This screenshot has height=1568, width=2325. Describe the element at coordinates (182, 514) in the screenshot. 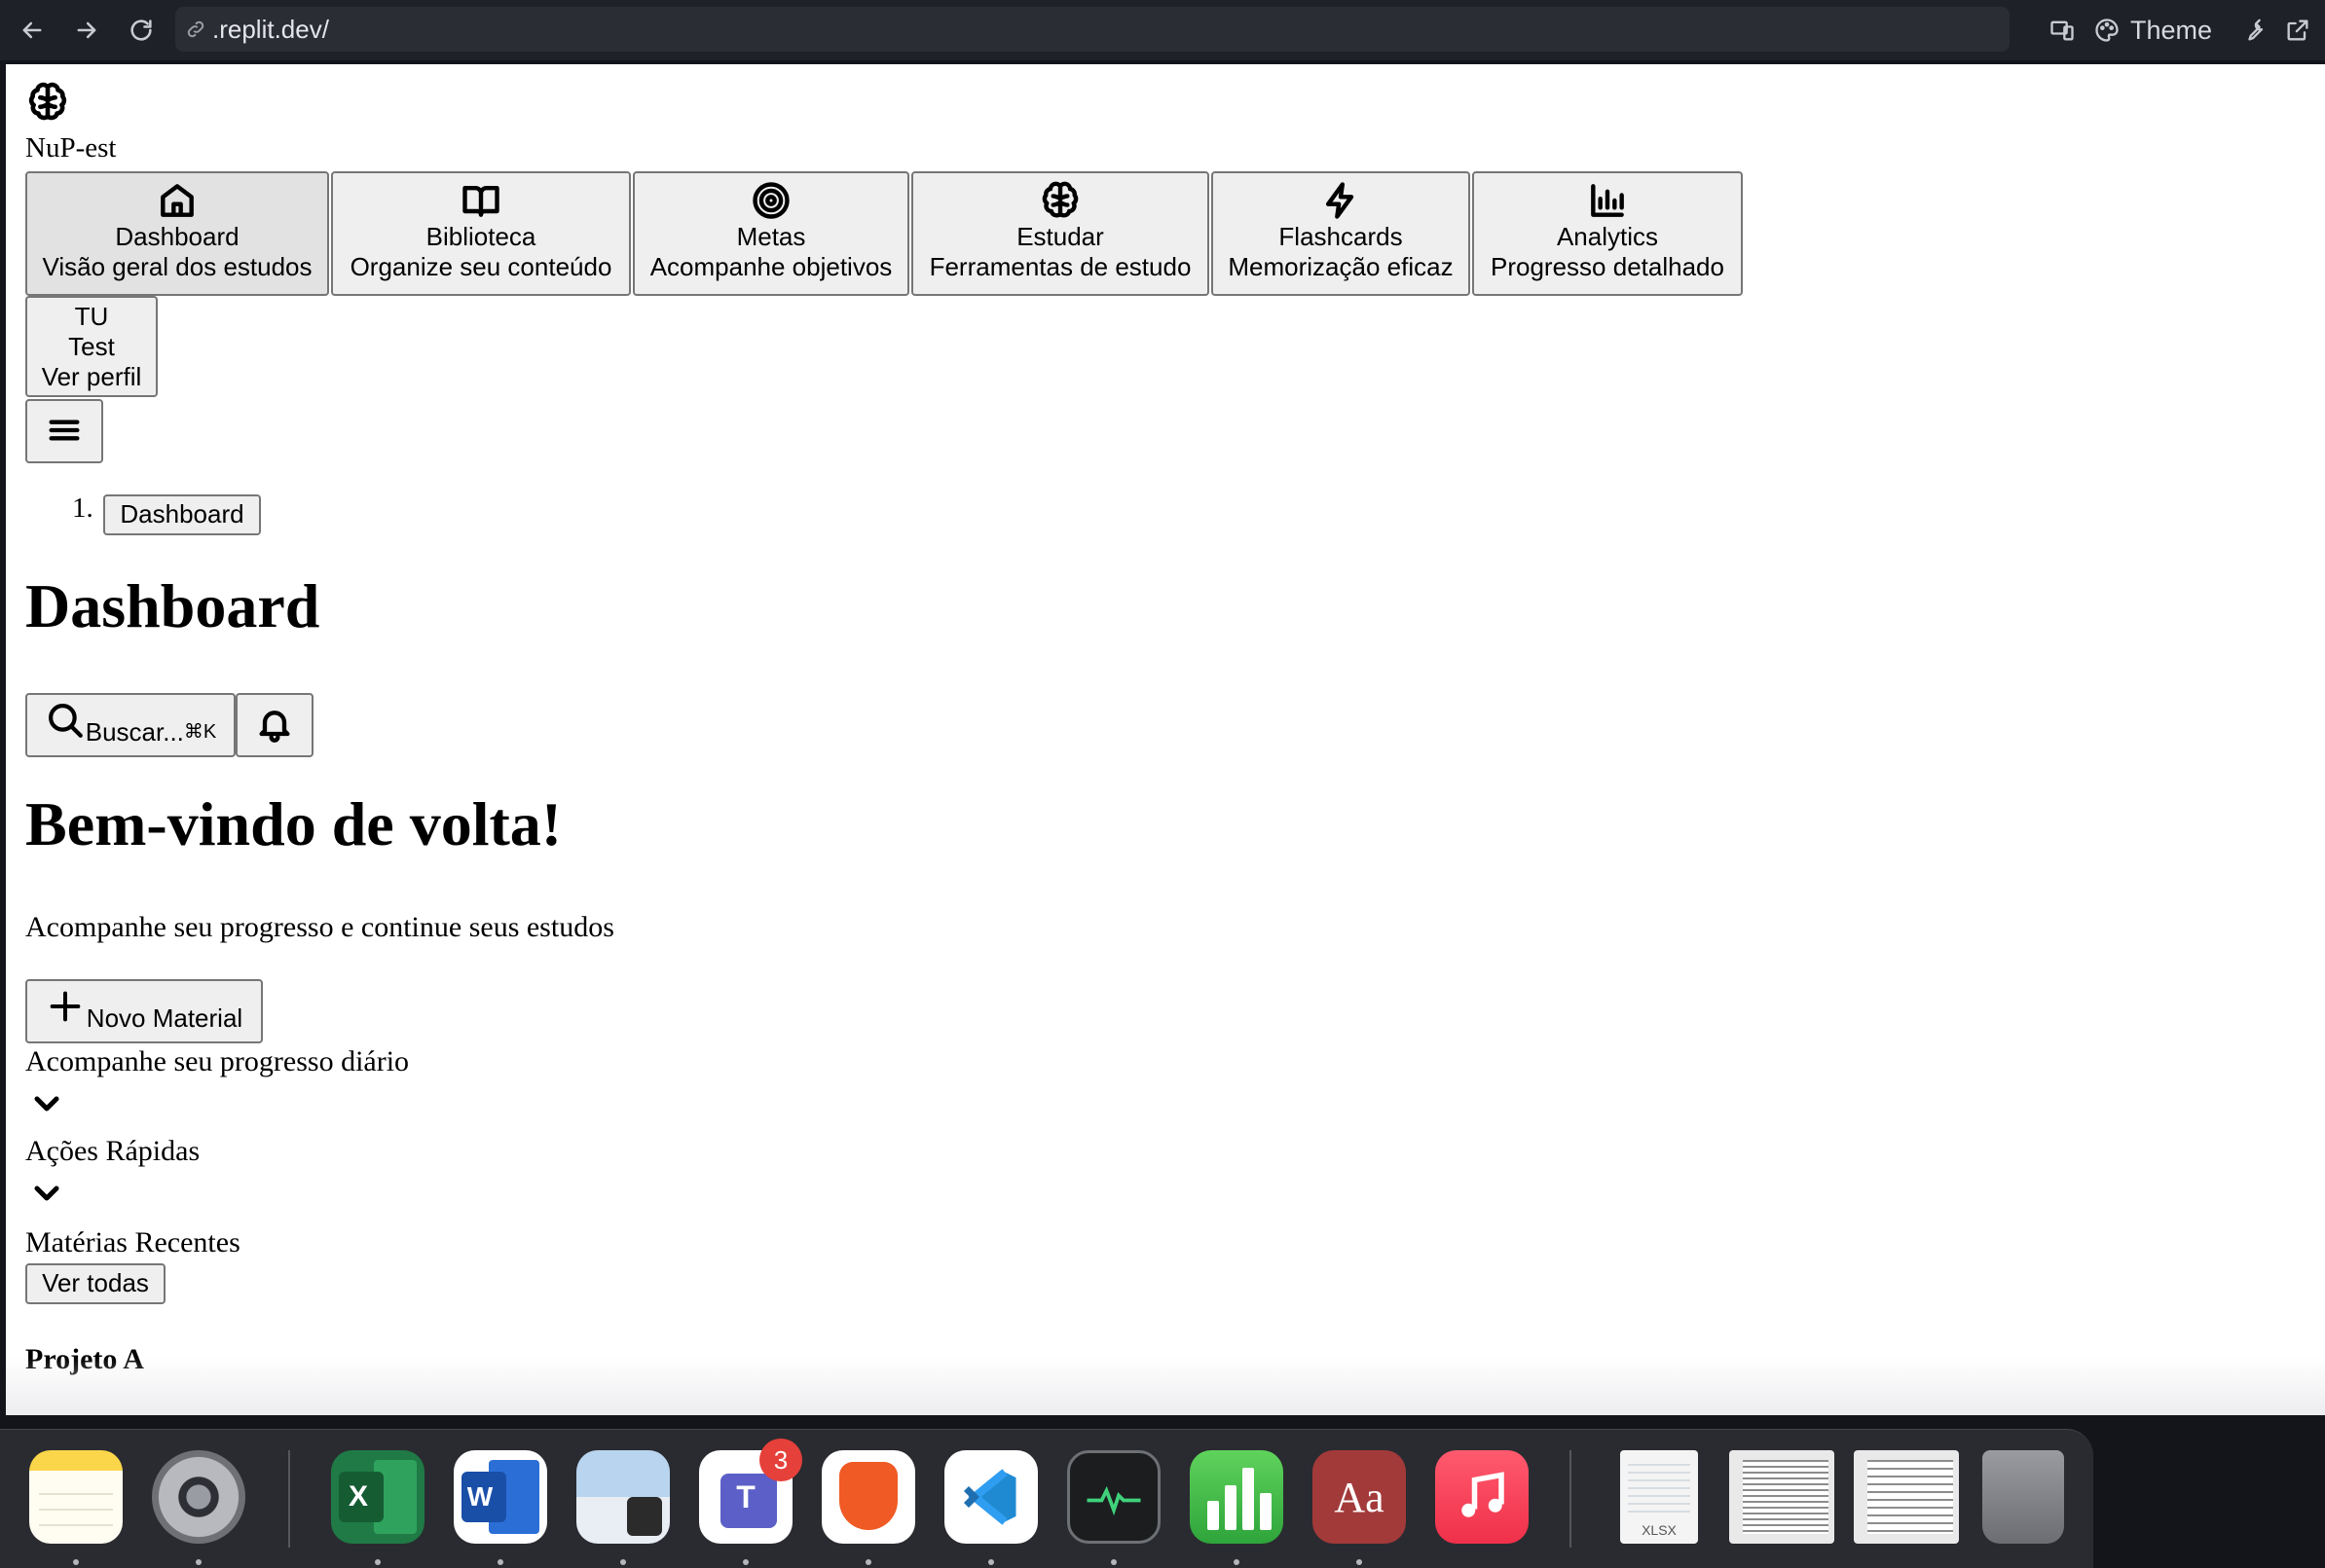

I see `breadcrumb-dashboard: Dashboard` at that location.